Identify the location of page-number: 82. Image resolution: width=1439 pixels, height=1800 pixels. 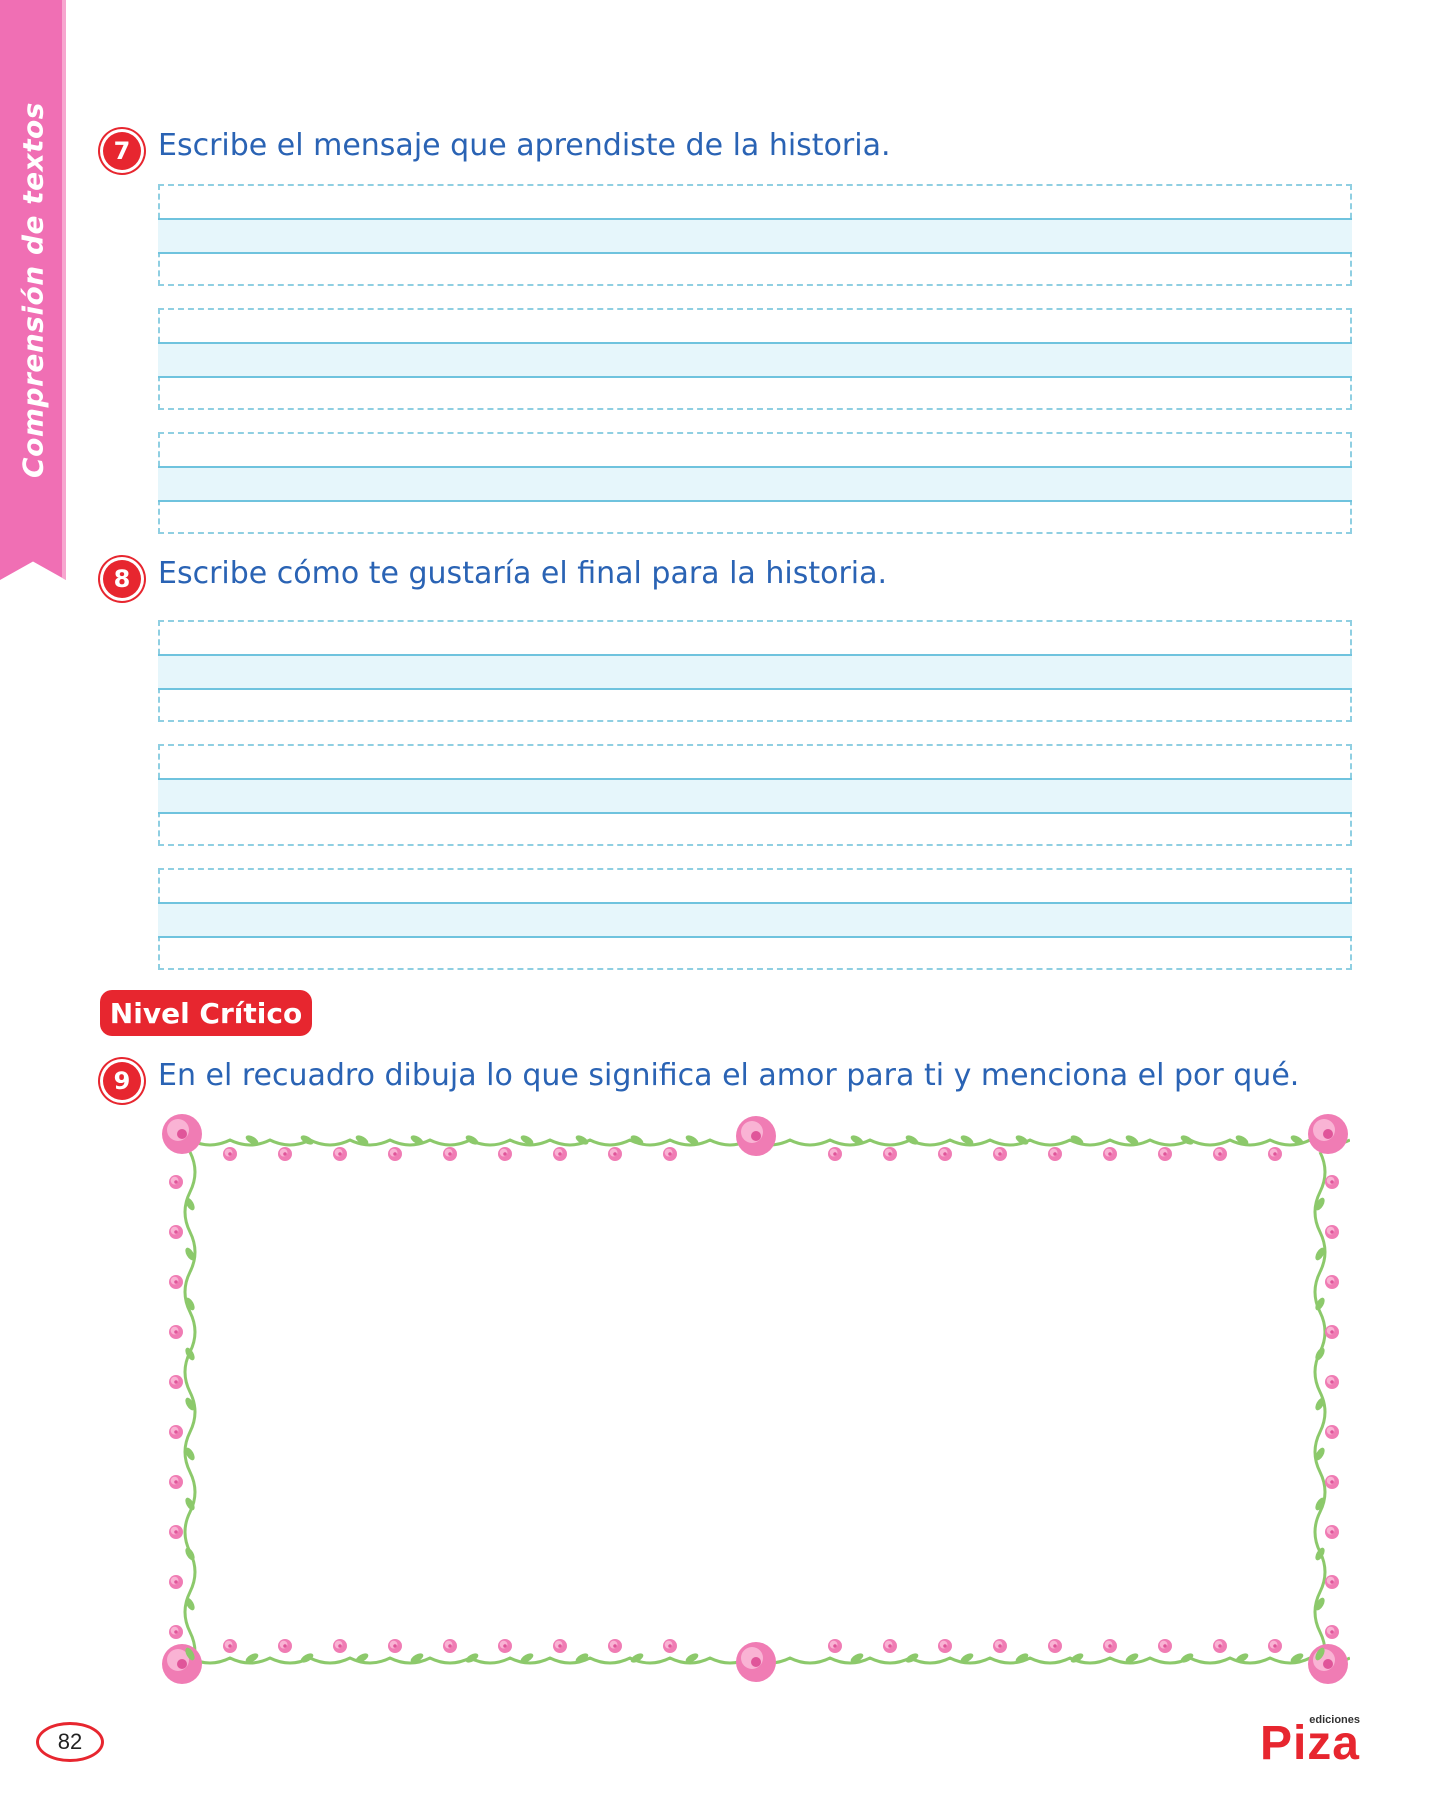
(70, 1742).